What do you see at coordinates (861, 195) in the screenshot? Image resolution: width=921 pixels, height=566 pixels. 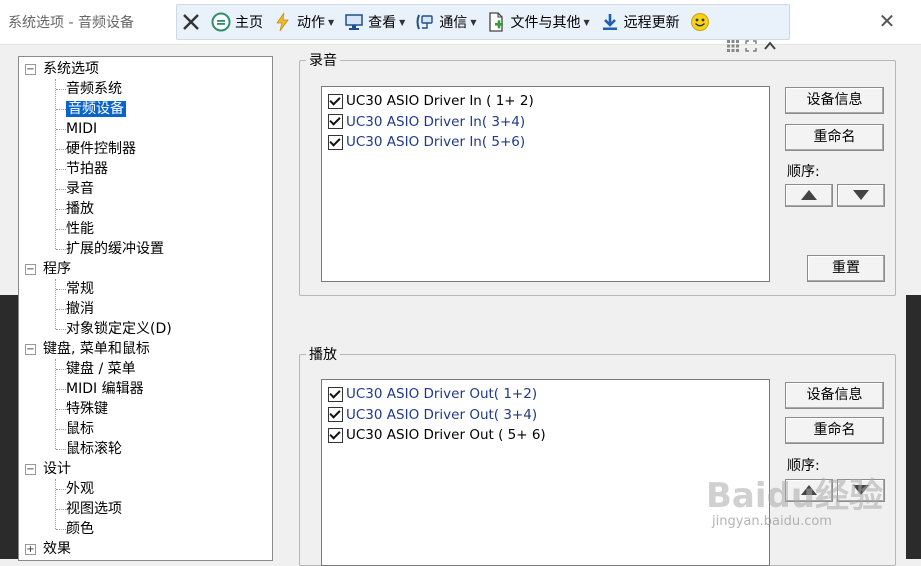 I see `recording-move-down-button` at bounding box center [861, 195].